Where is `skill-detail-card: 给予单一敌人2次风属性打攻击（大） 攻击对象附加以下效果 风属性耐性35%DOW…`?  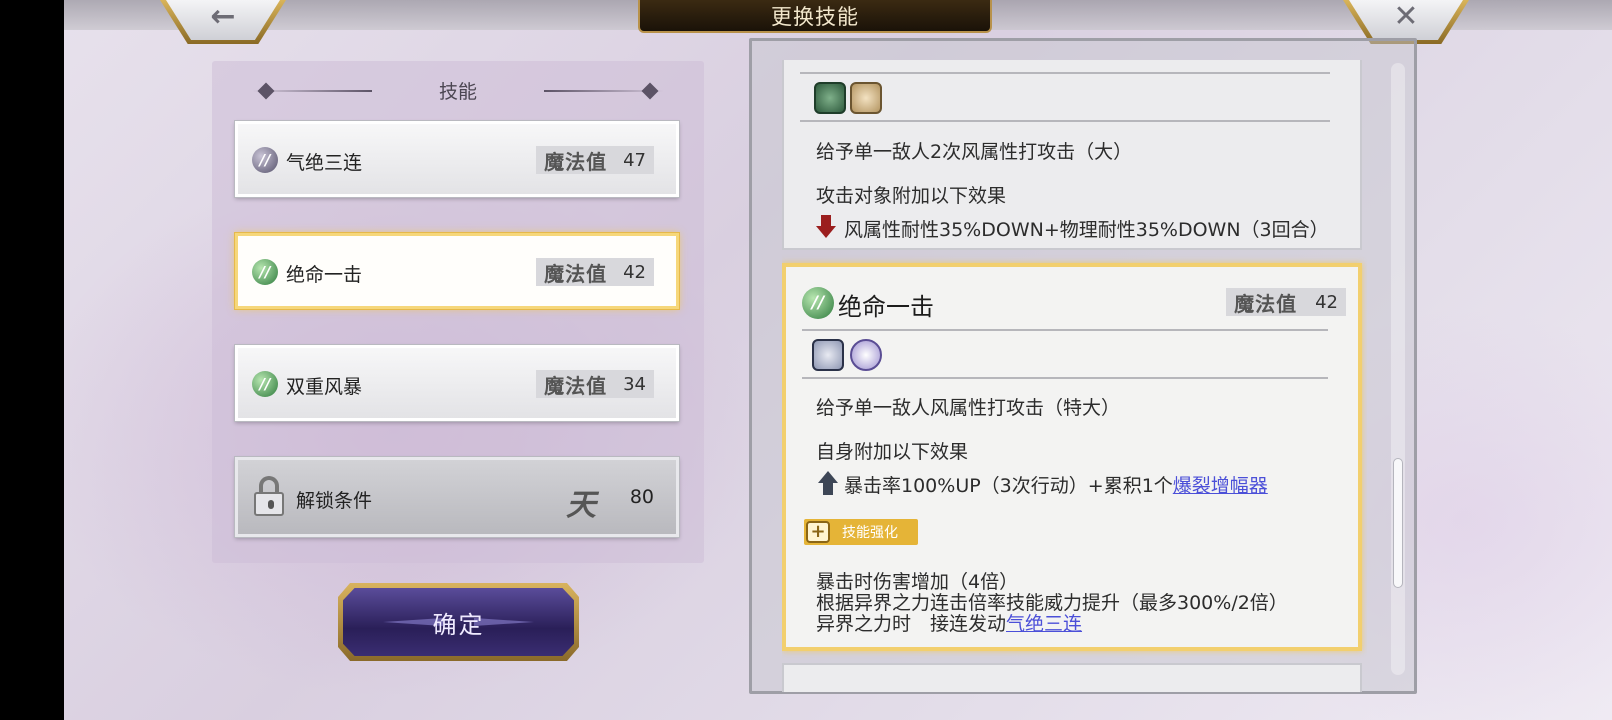 skill-detail-card: 给予单一敌人2次风属性打攻击（大） 攻击对象附加以下效果 风属性耐性35%DOW… is located at coordinates (1072, 155).